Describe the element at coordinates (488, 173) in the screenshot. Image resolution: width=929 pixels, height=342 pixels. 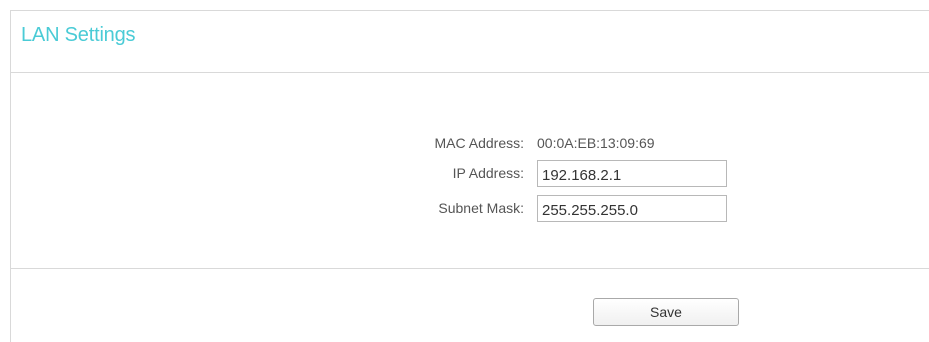
I see `ip-address-label: IP Address:` at that location.